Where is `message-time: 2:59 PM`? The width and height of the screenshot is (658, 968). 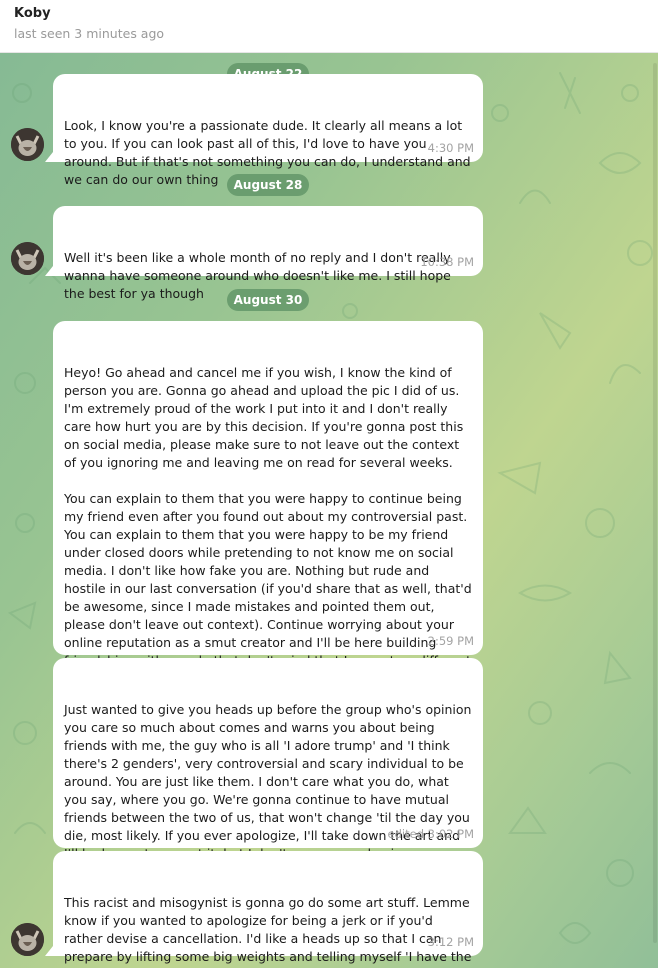
message-time: 2:59 PM is located at coordinates (450, 641).